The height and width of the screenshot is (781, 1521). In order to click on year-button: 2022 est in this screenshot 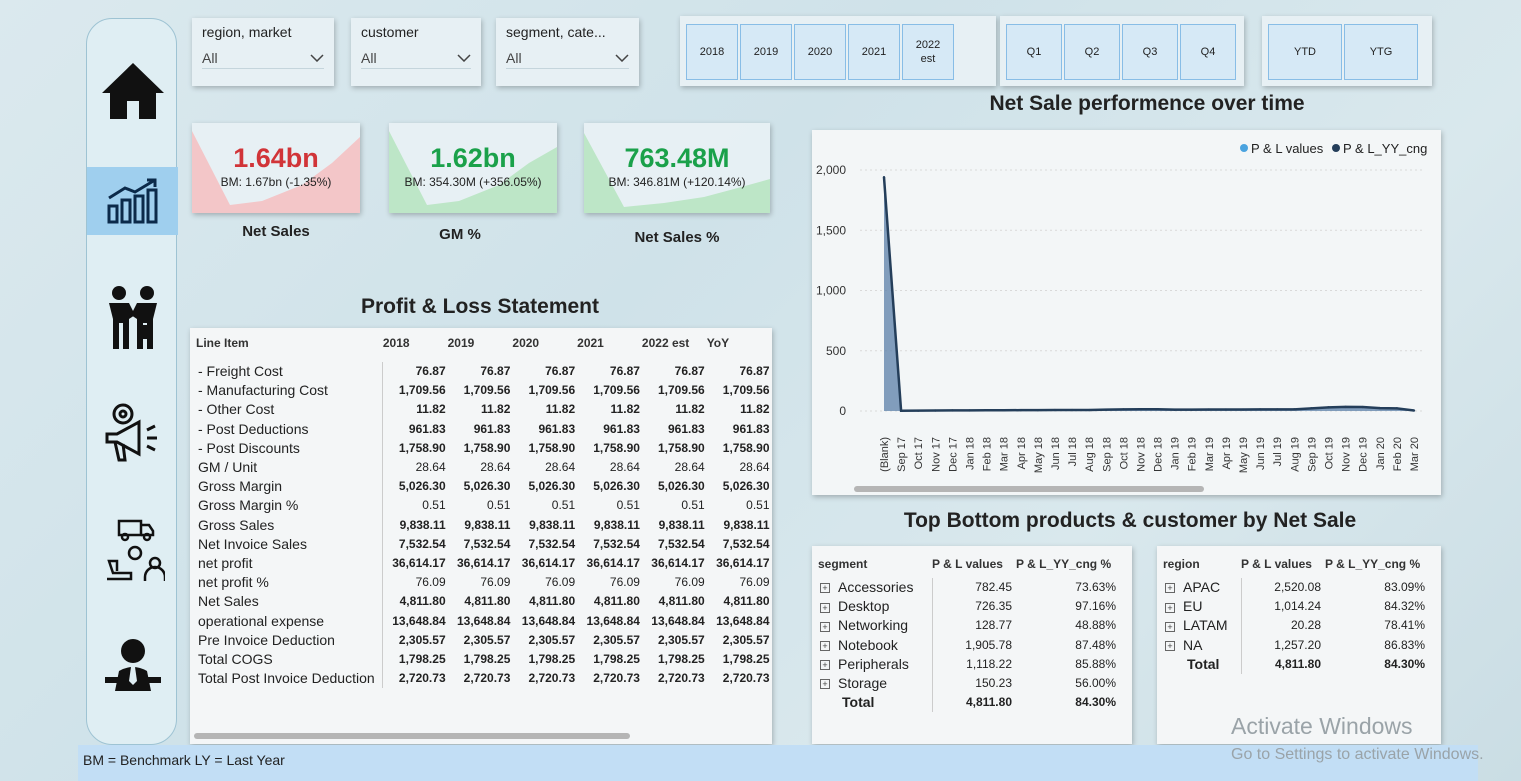, I will do `click(928, 52)`.